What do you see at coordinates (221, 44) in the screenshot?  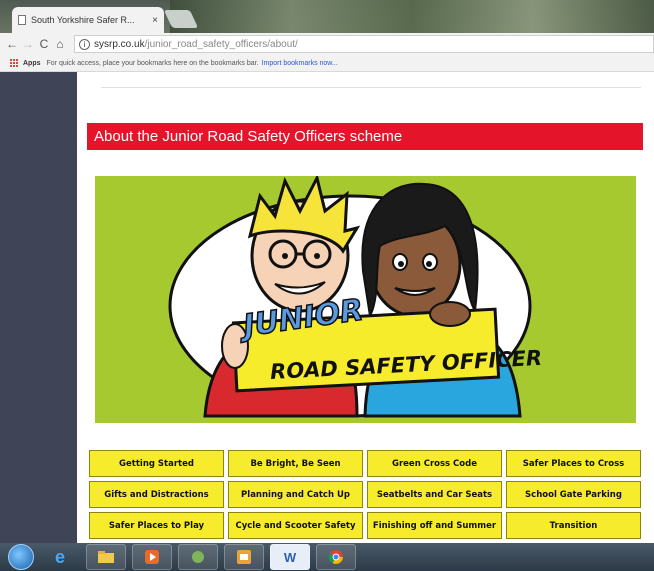 I see `url-path: /junior_road_safety_officers/about/` at bounding box center [221, 44].